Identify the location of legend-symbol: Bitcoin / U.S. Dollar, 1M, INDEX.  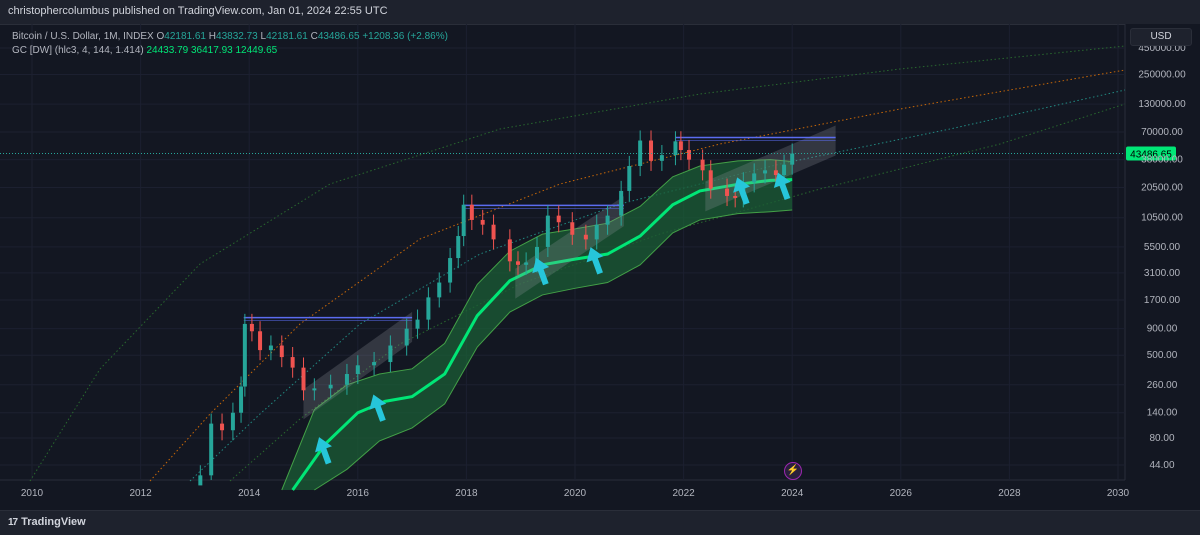
(83, 36).